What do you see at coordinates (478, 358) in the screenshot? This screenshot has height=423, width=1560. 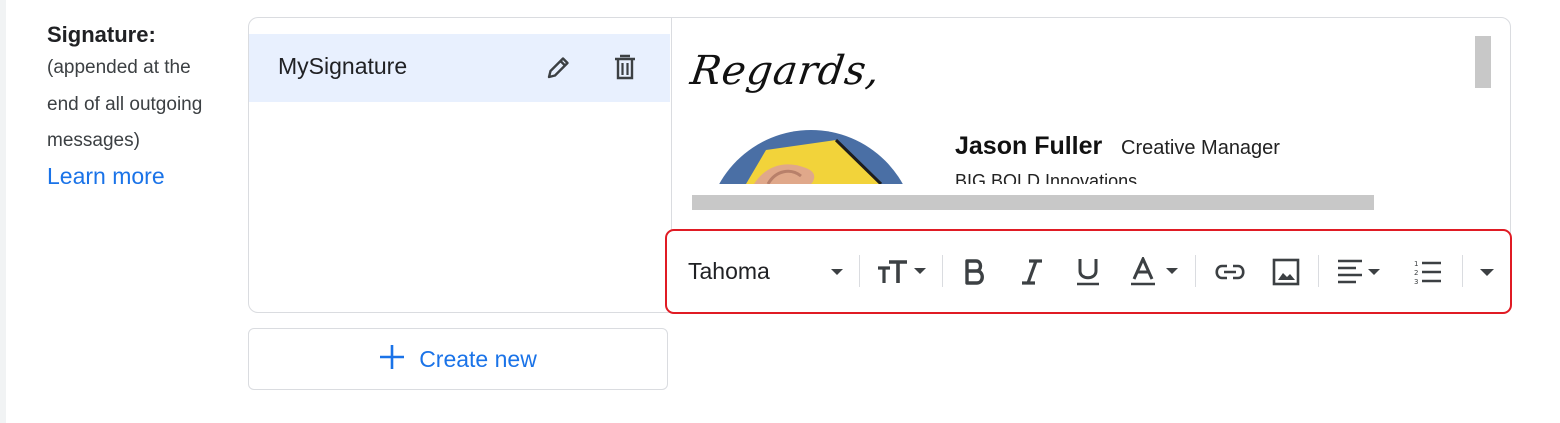 I see `create-new-label: Create new` at bounding box center [478, 358].